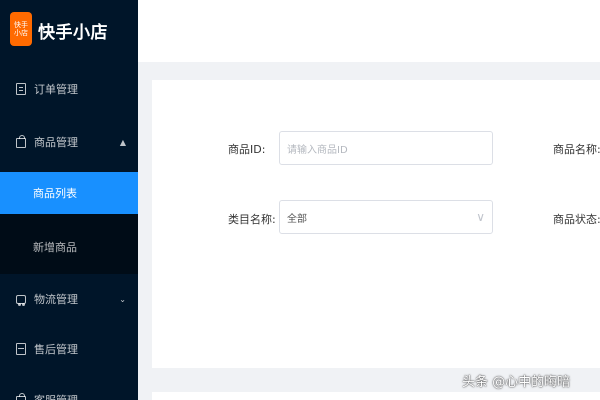  What do you see at coordinates (56, 396) in the screenshot?
I see `sidebar-item-label: 客服管理` at bounding box center [56, 396].